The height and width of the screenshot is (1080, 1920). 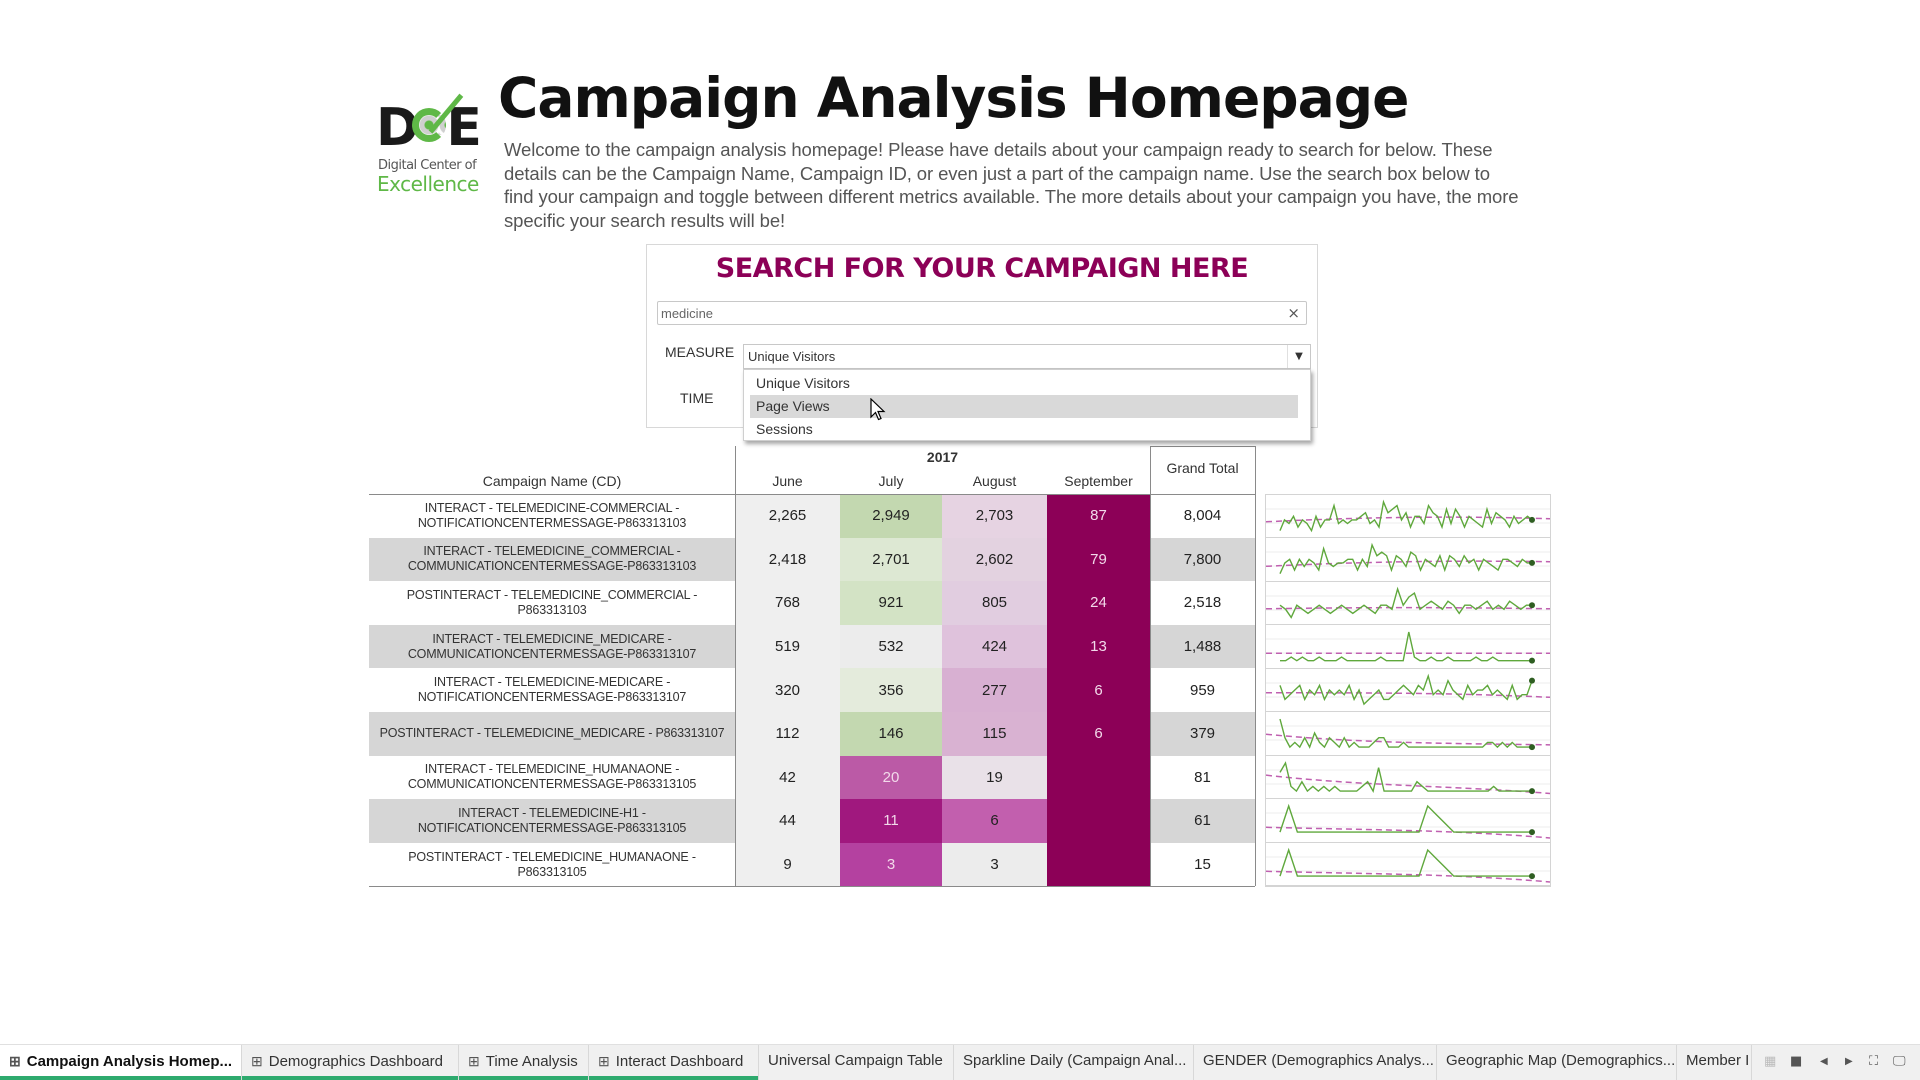 I want to click on month-value-cell: 2,602, so click(x=994, y=559).